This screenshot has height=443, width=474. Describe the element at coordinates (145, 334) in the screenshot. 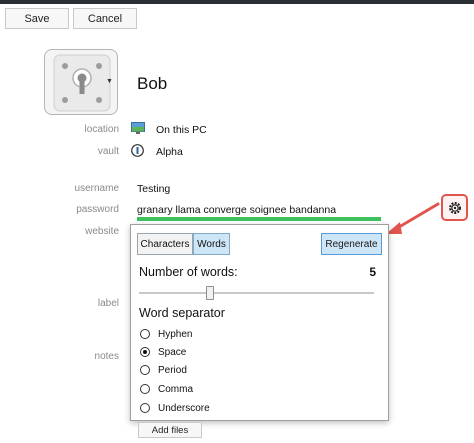

I see `radio-hyphen` at that location.